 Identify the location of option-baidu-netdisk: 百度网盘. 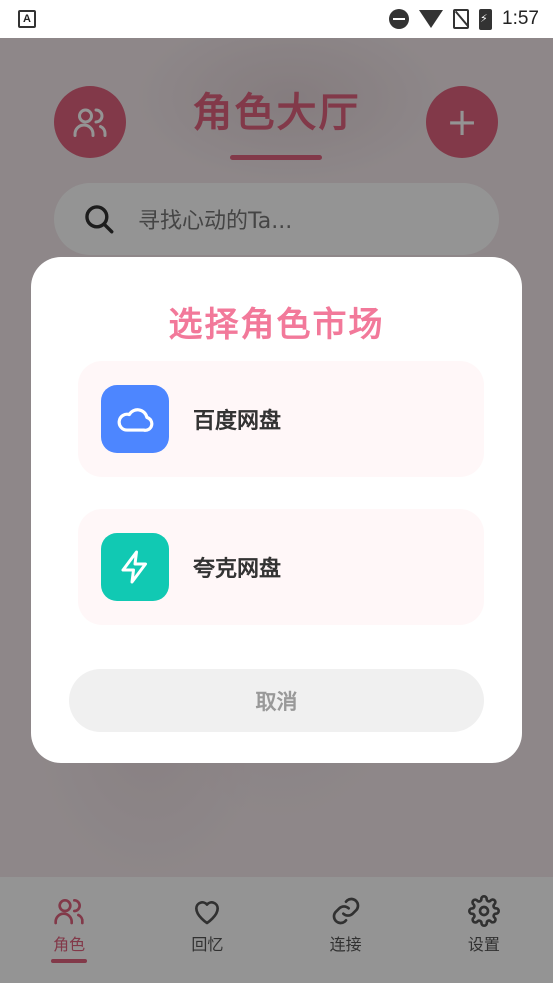
(281, 419).